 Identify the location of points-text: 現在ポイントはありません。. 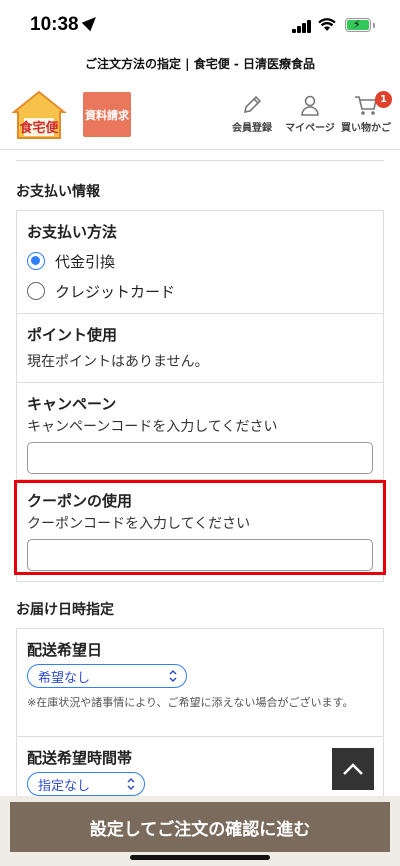
(118, 362).